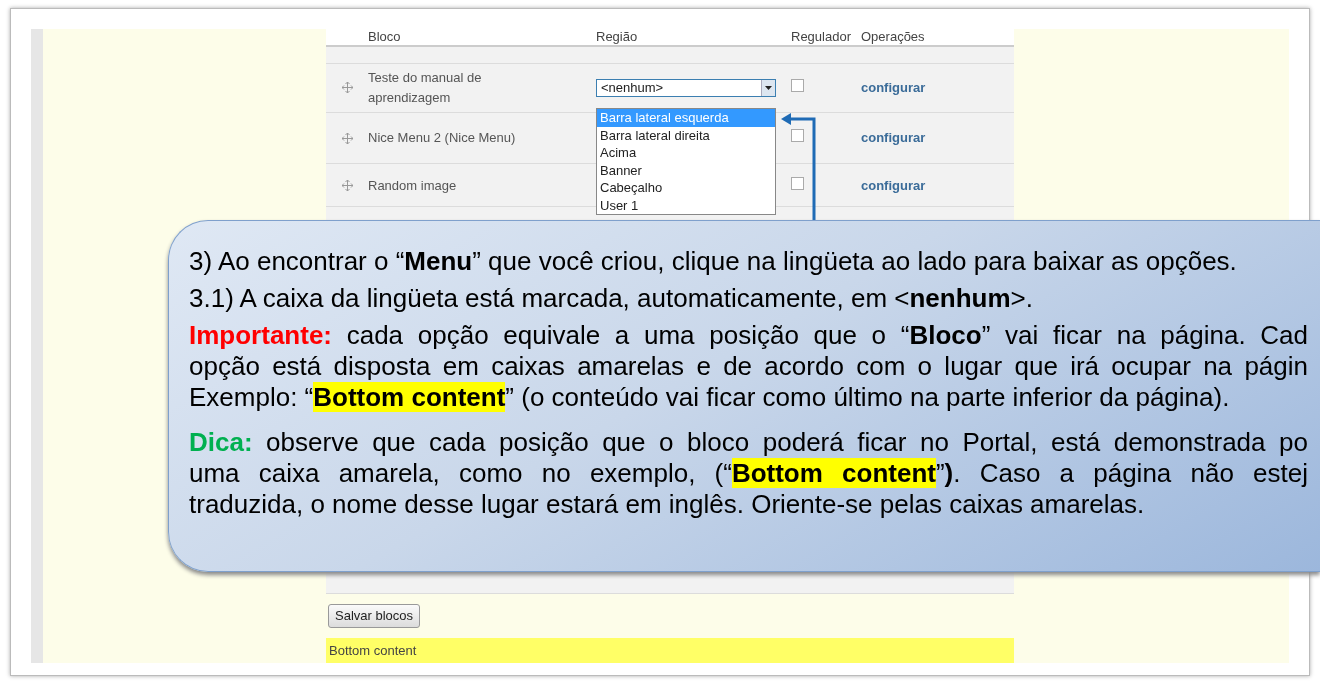  What do you see at coordinates (686, 205) in the screenshot?
I see `dropdown-option: User 1` at bounding box center [686, 205].